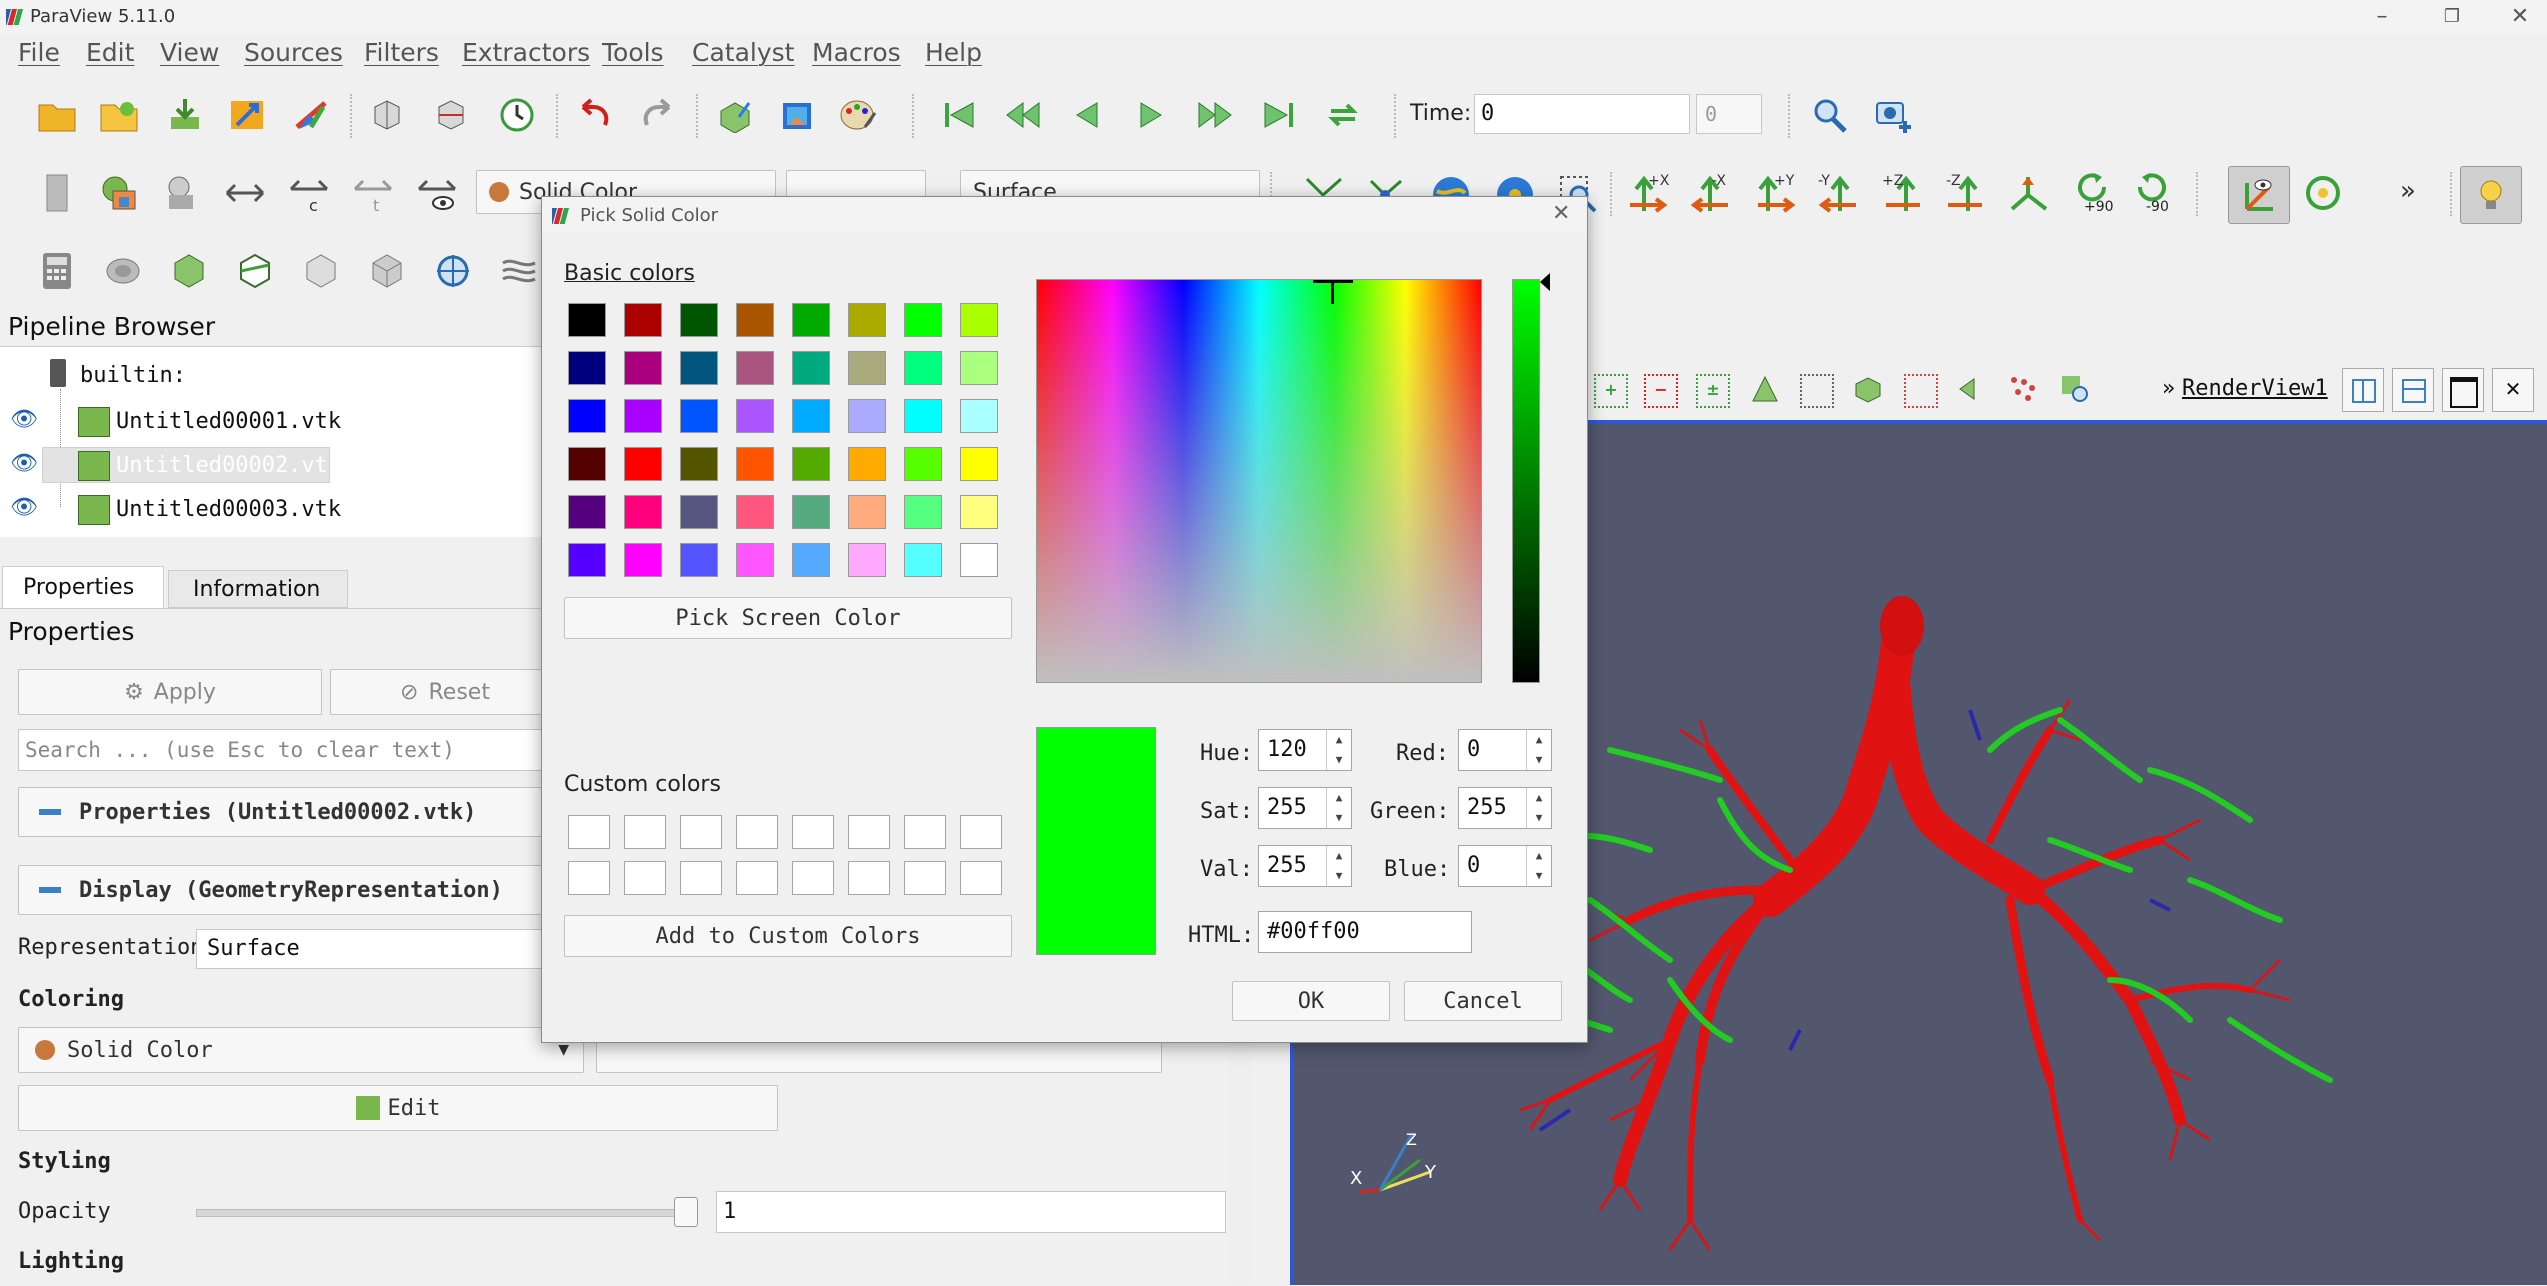 This screenshot has width=2547, height=1286. I want to click on dialog-close-button: ✕, so click(1561, 213).